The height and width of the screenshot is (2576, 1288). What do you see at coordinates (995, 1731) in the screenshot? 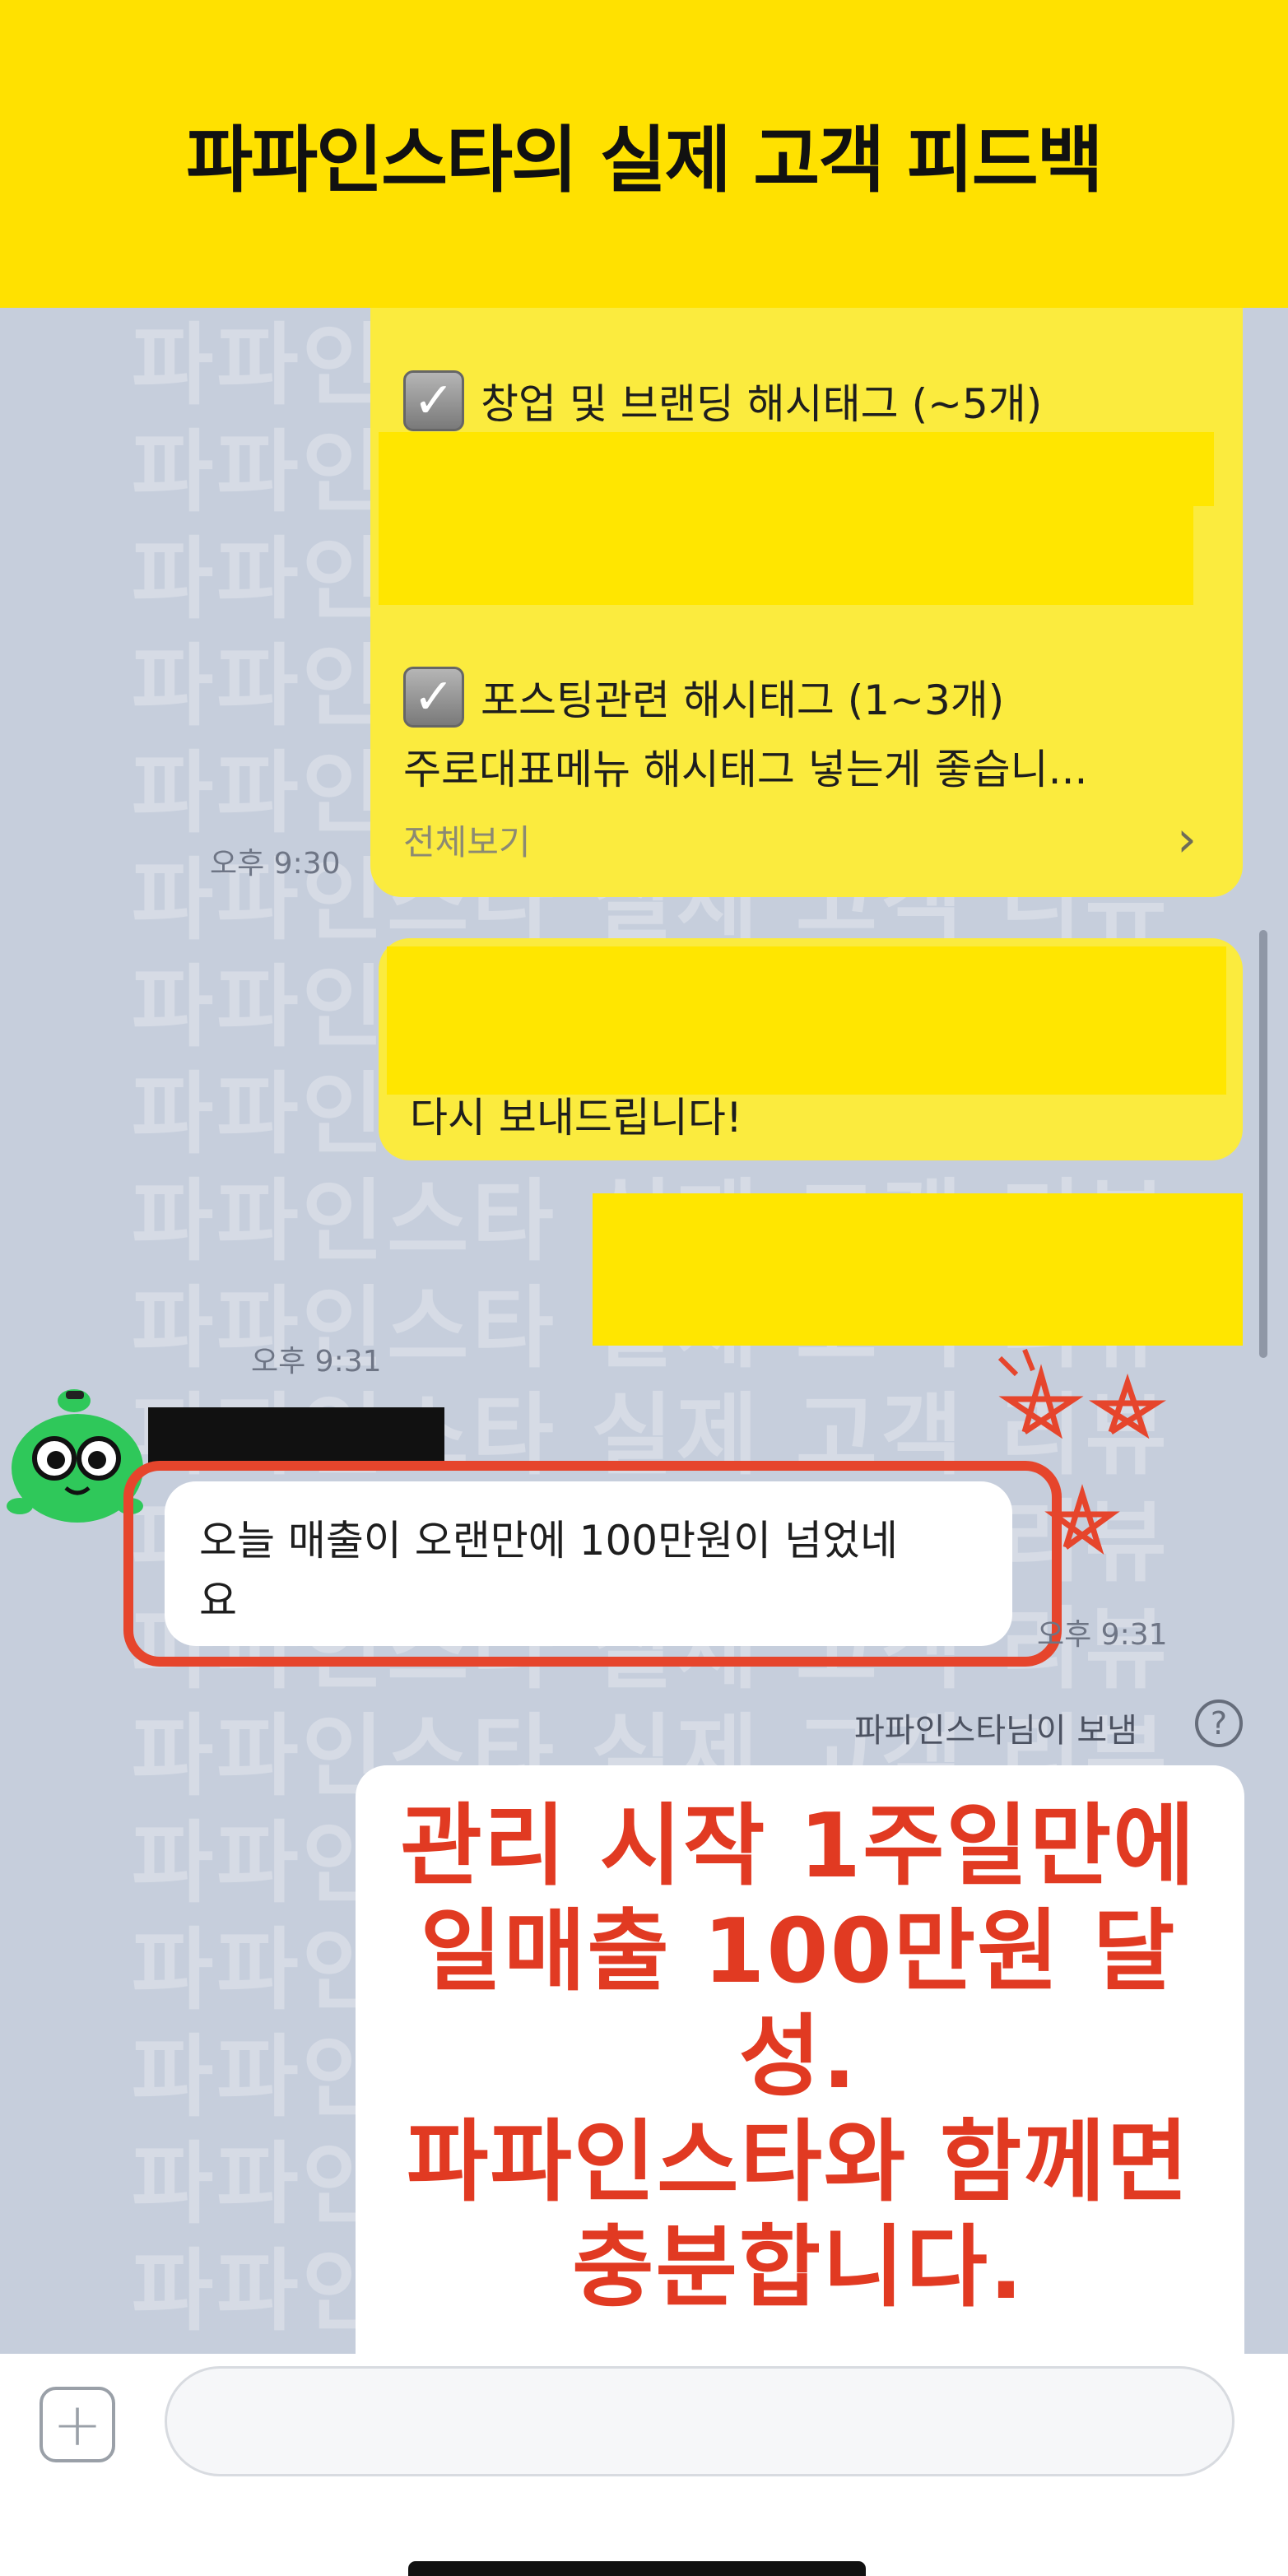
I see `sent-by-note: 파파인스타님이 보냄` at bounding box center [995, 1731].